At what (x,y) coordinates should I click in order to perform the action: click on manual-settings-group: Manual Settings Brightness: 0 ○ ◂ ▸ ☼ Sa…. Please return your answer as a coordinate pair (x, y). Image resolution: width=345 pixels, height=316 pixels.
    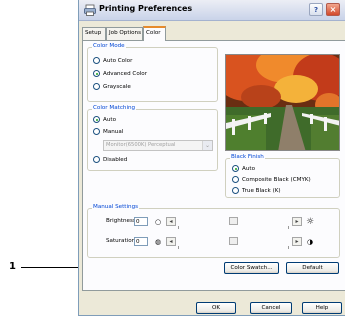
    Looking at the image, I should click on (213, 231).